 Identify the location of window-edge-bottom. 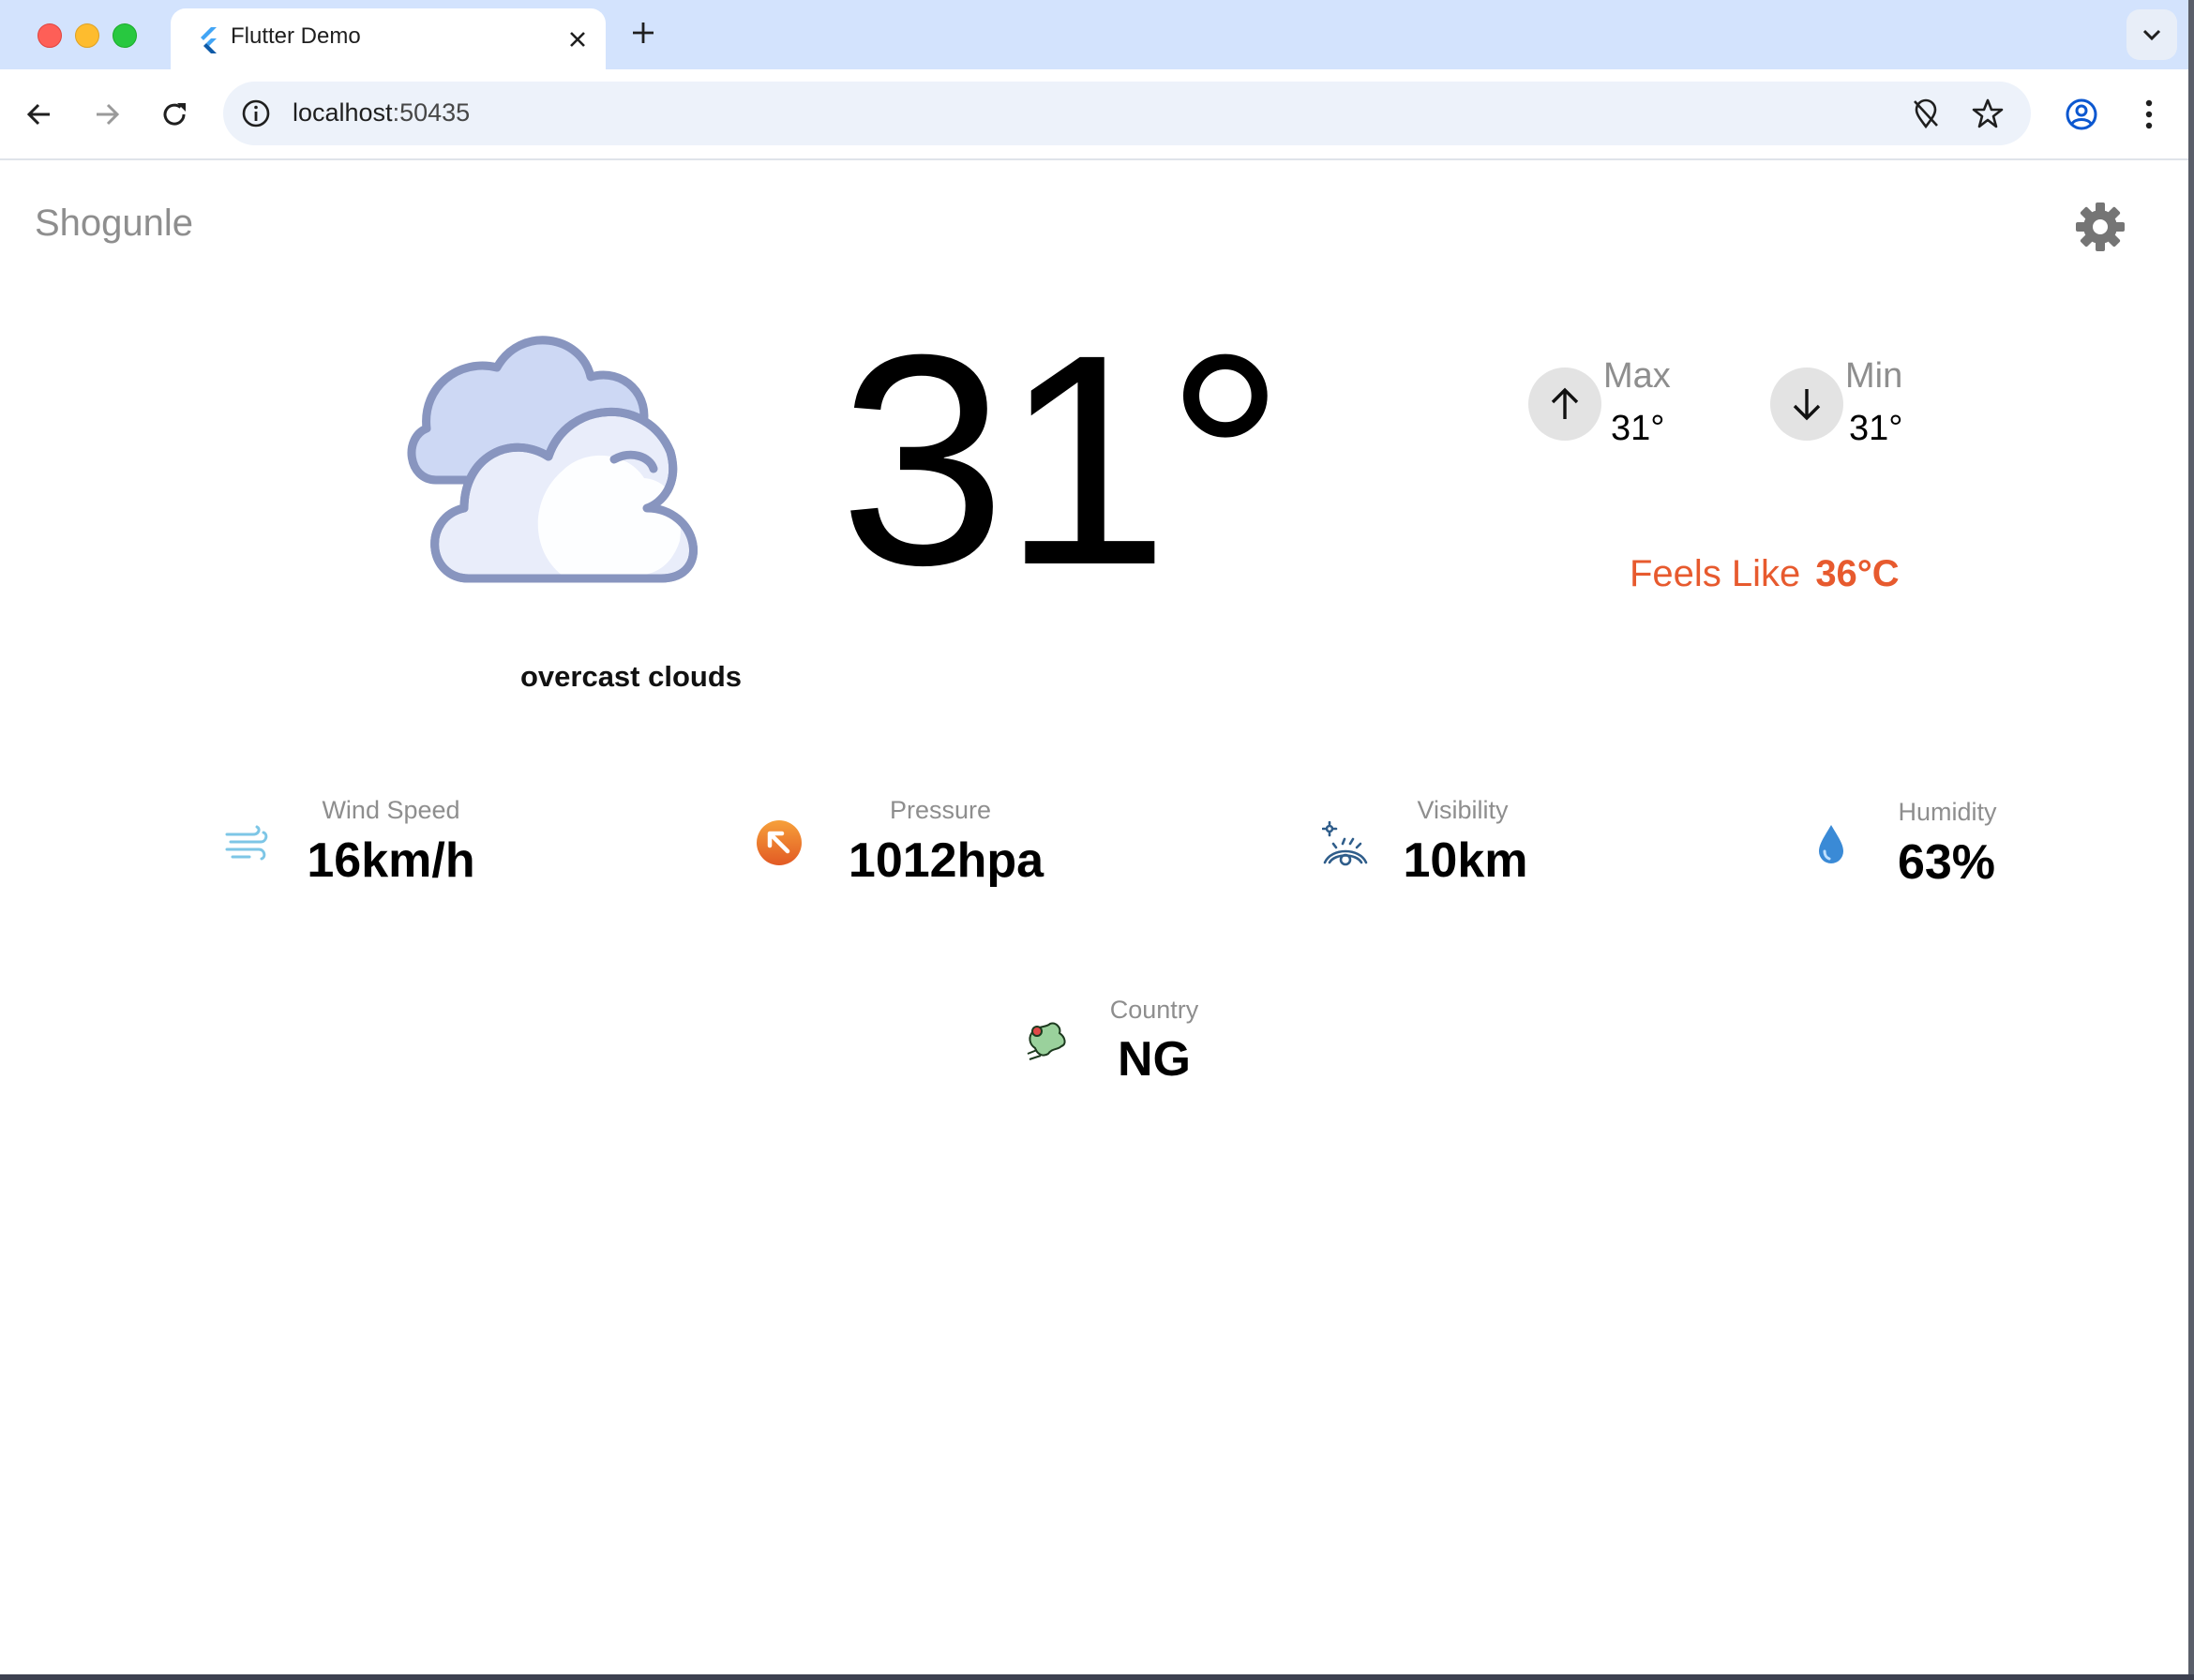
(1097, 1677).